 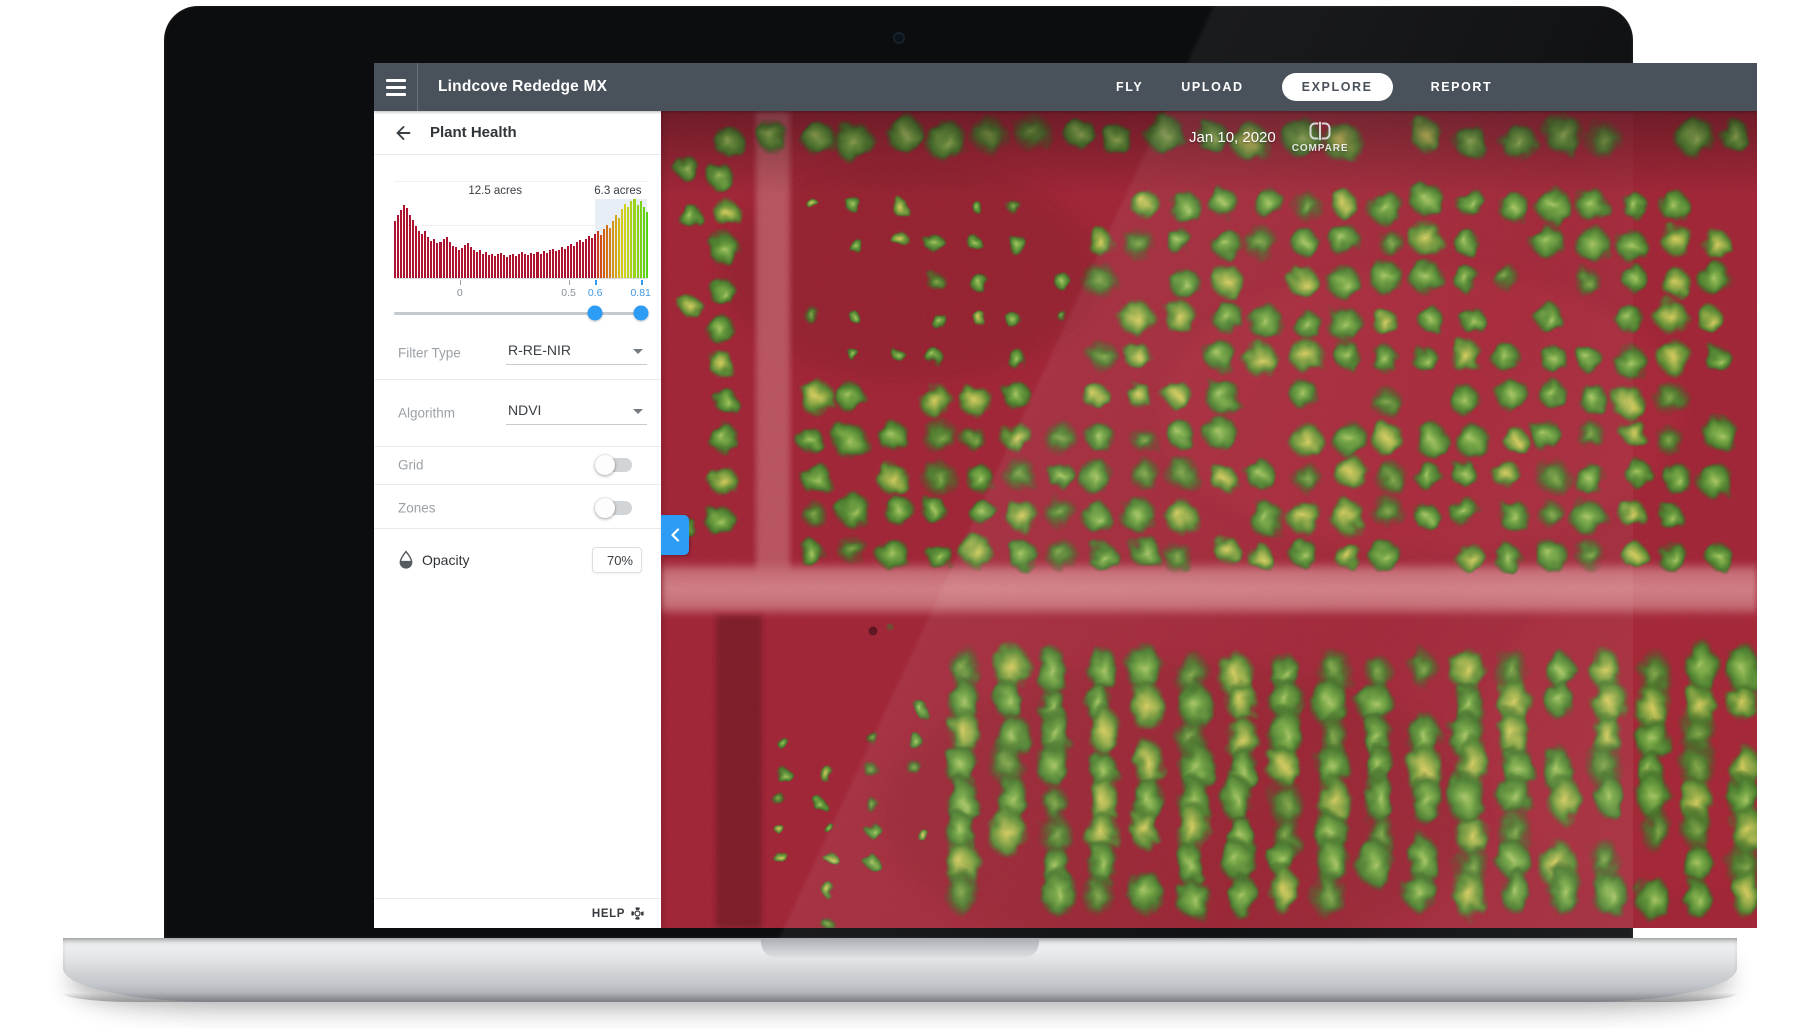 I want to click on filter-type-select: R-RE-NIR, so click(x=576, y=352).